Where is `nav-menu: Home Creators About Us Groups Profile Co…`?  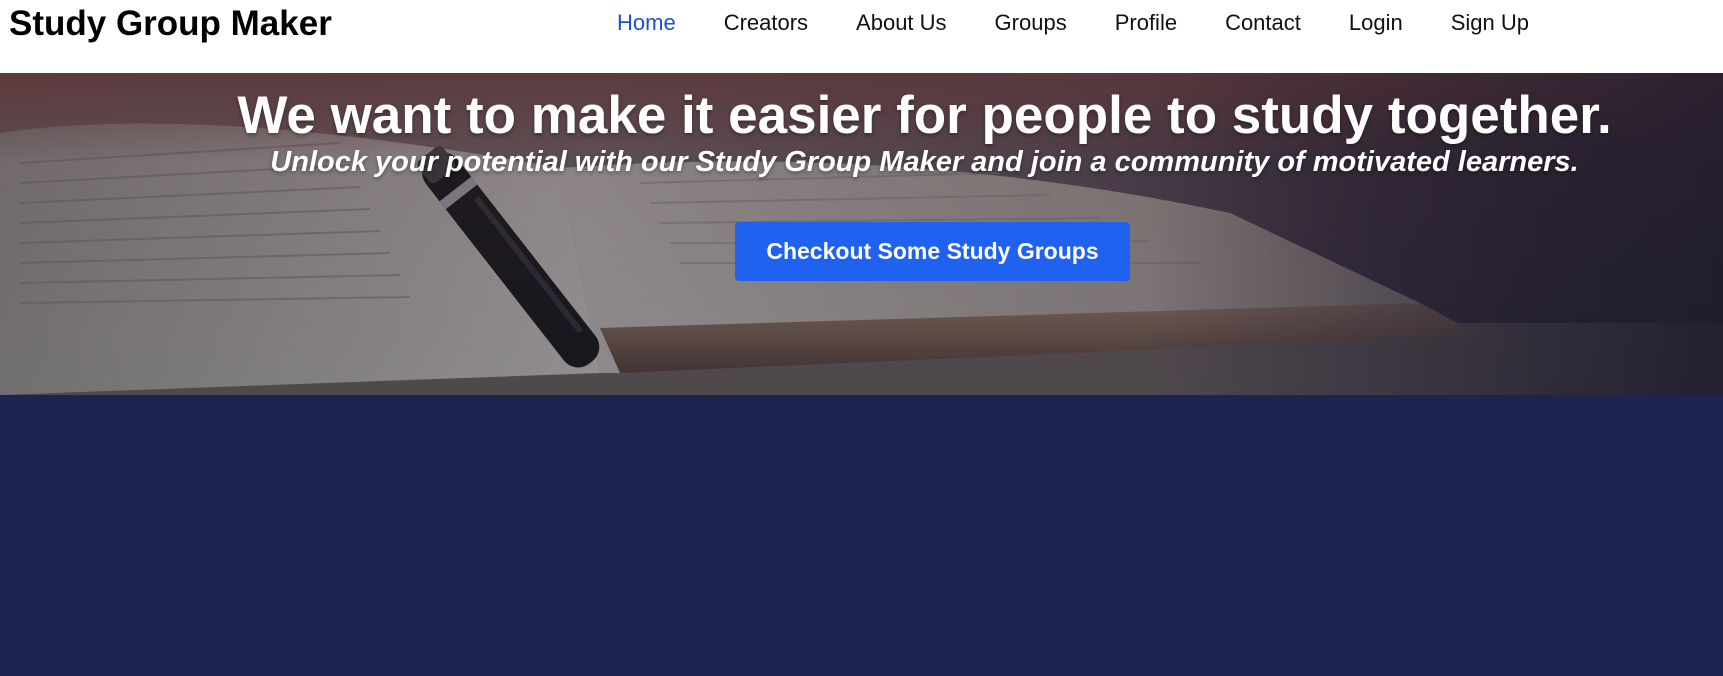
nav-menu: Home Creators About Us Groups Profile Co… is located at coordinates (1097, 23).